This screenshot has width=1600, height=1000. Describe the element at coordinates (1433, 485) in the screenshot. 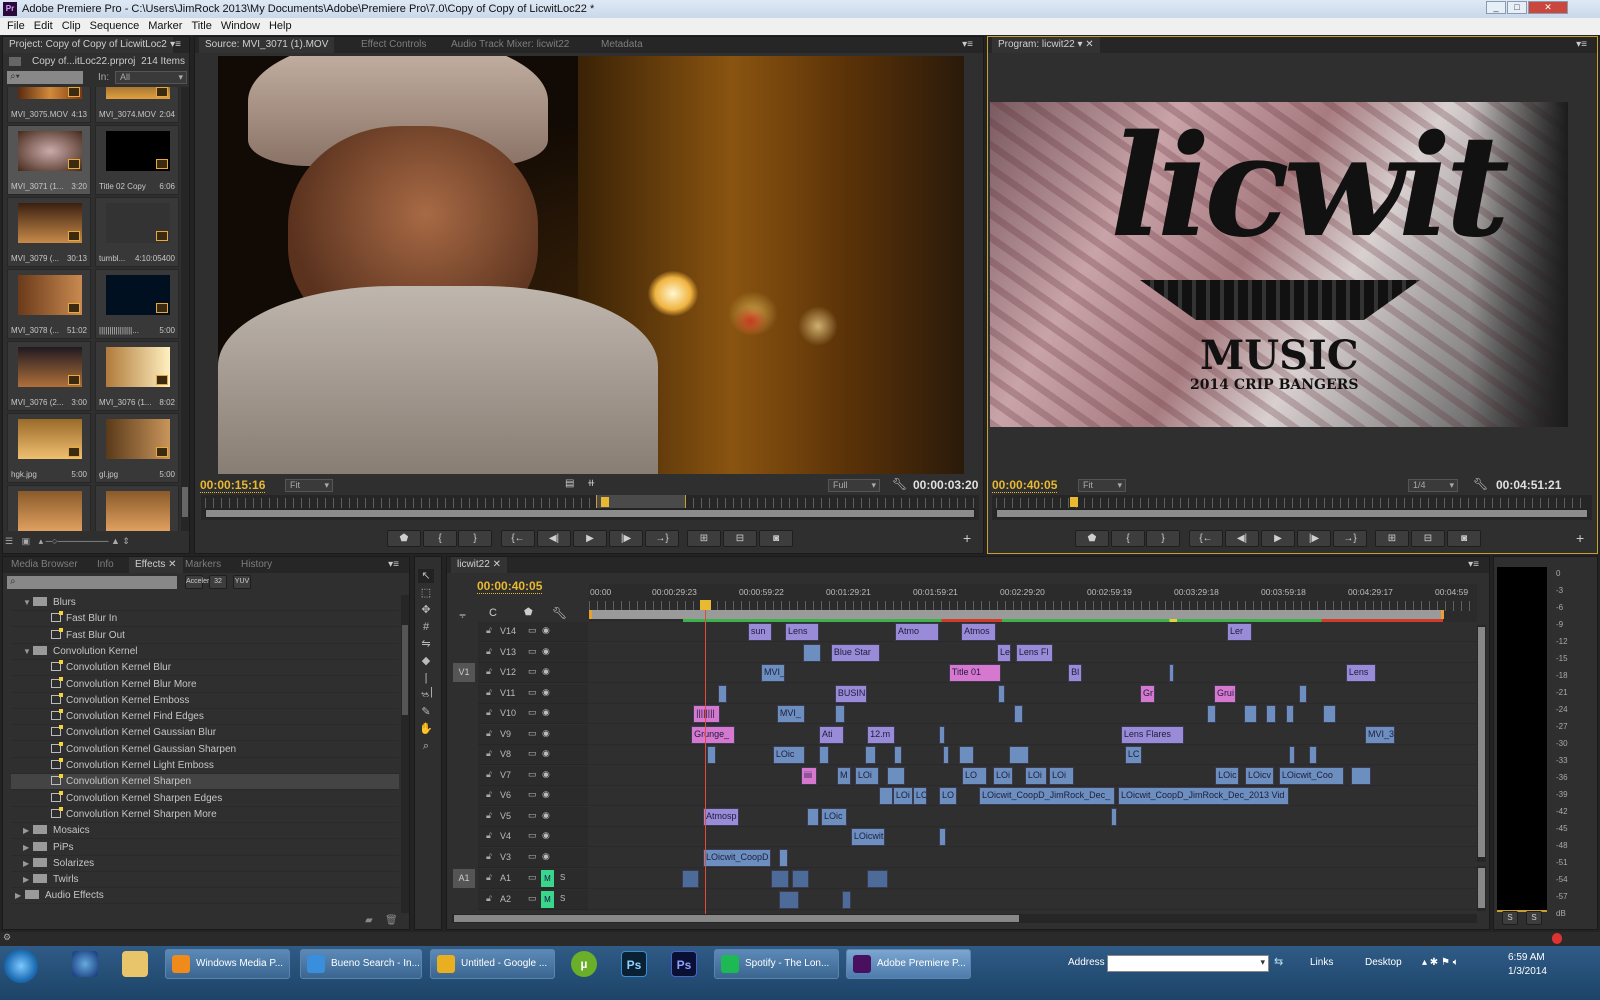

I see `program-quality-dropdown: 1/4` at that location.